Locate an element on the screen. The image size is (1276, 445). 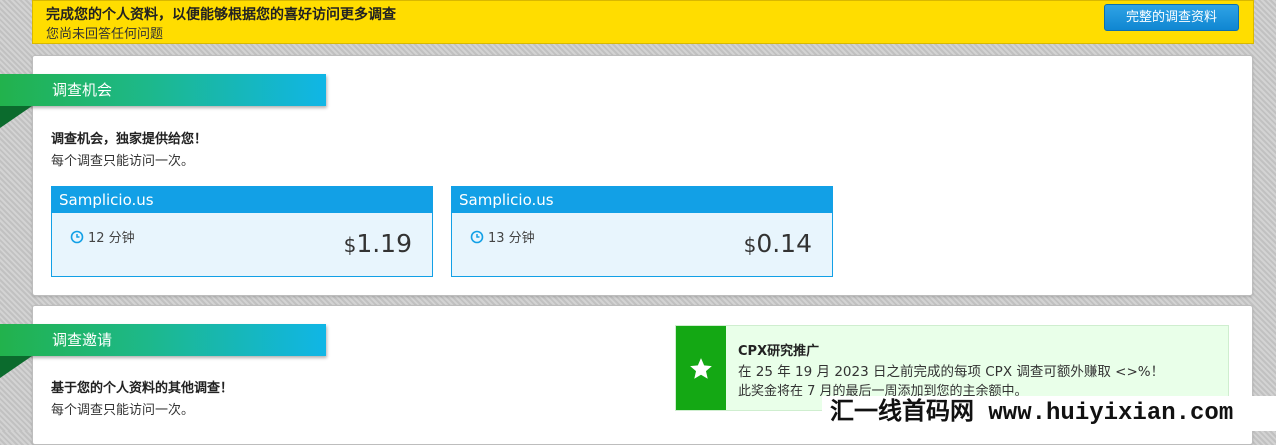
promo-title: CPX研究推广 is located at coordinates (779, 351).